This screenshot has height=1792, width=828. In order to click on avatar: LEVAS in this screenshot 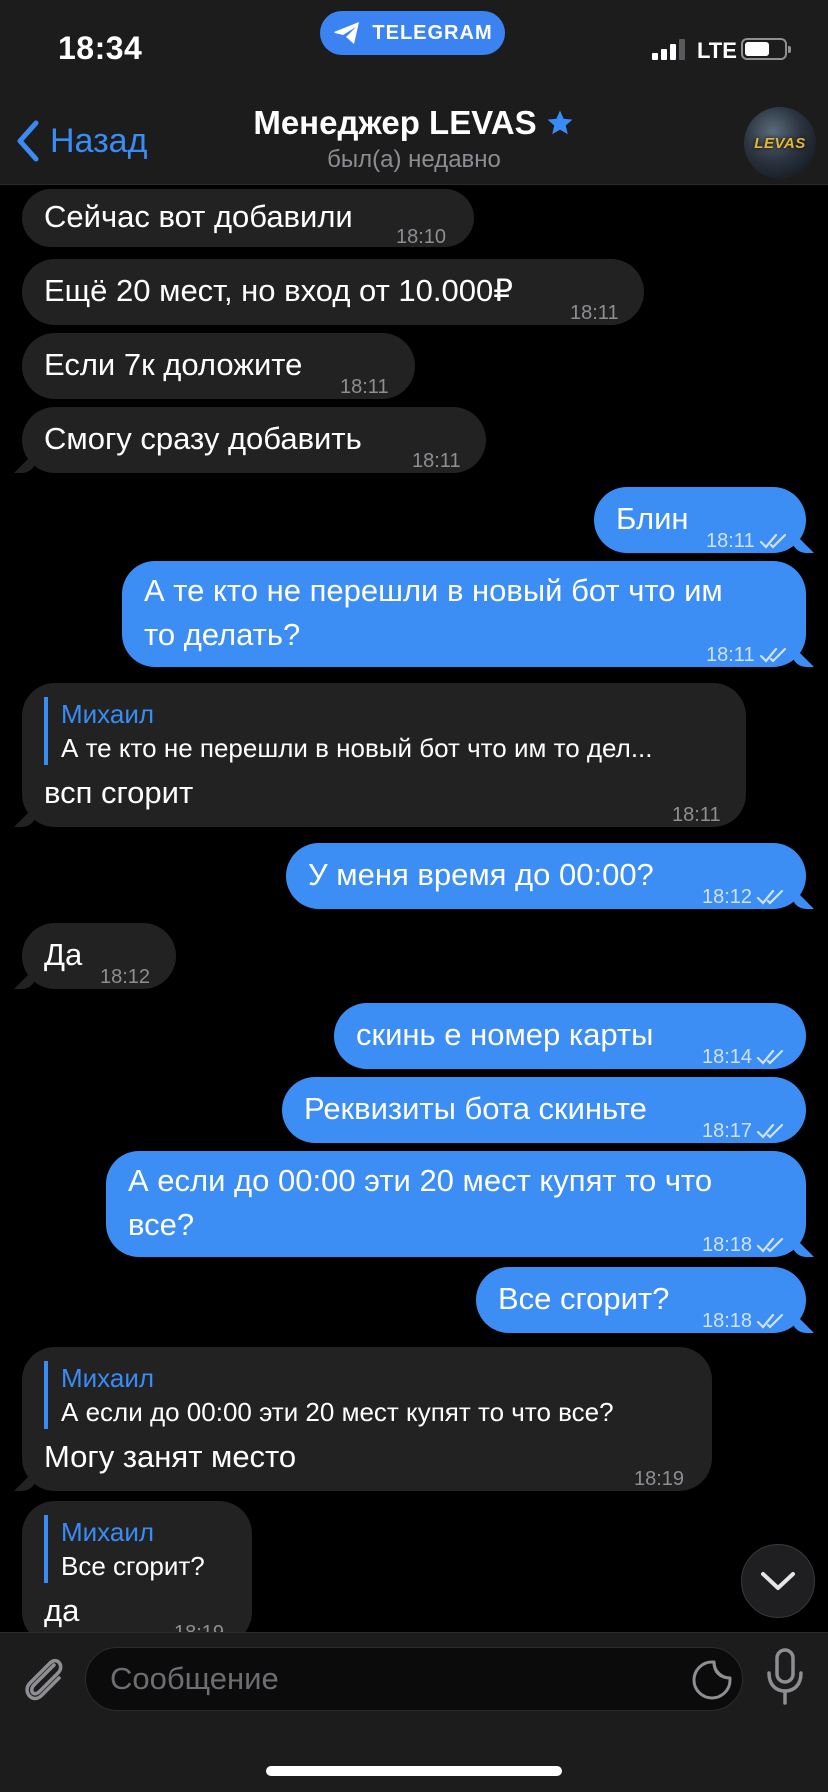, I will do `click(780, 143)`.